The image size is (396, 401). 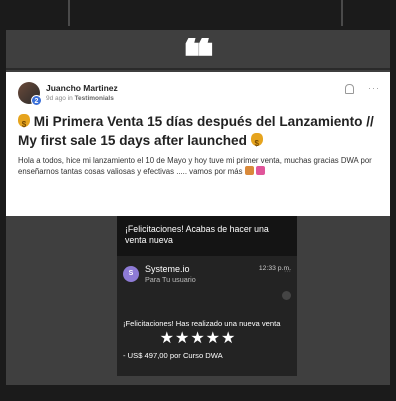 I want to click on divider-line-left, so click(x=69, y=13).